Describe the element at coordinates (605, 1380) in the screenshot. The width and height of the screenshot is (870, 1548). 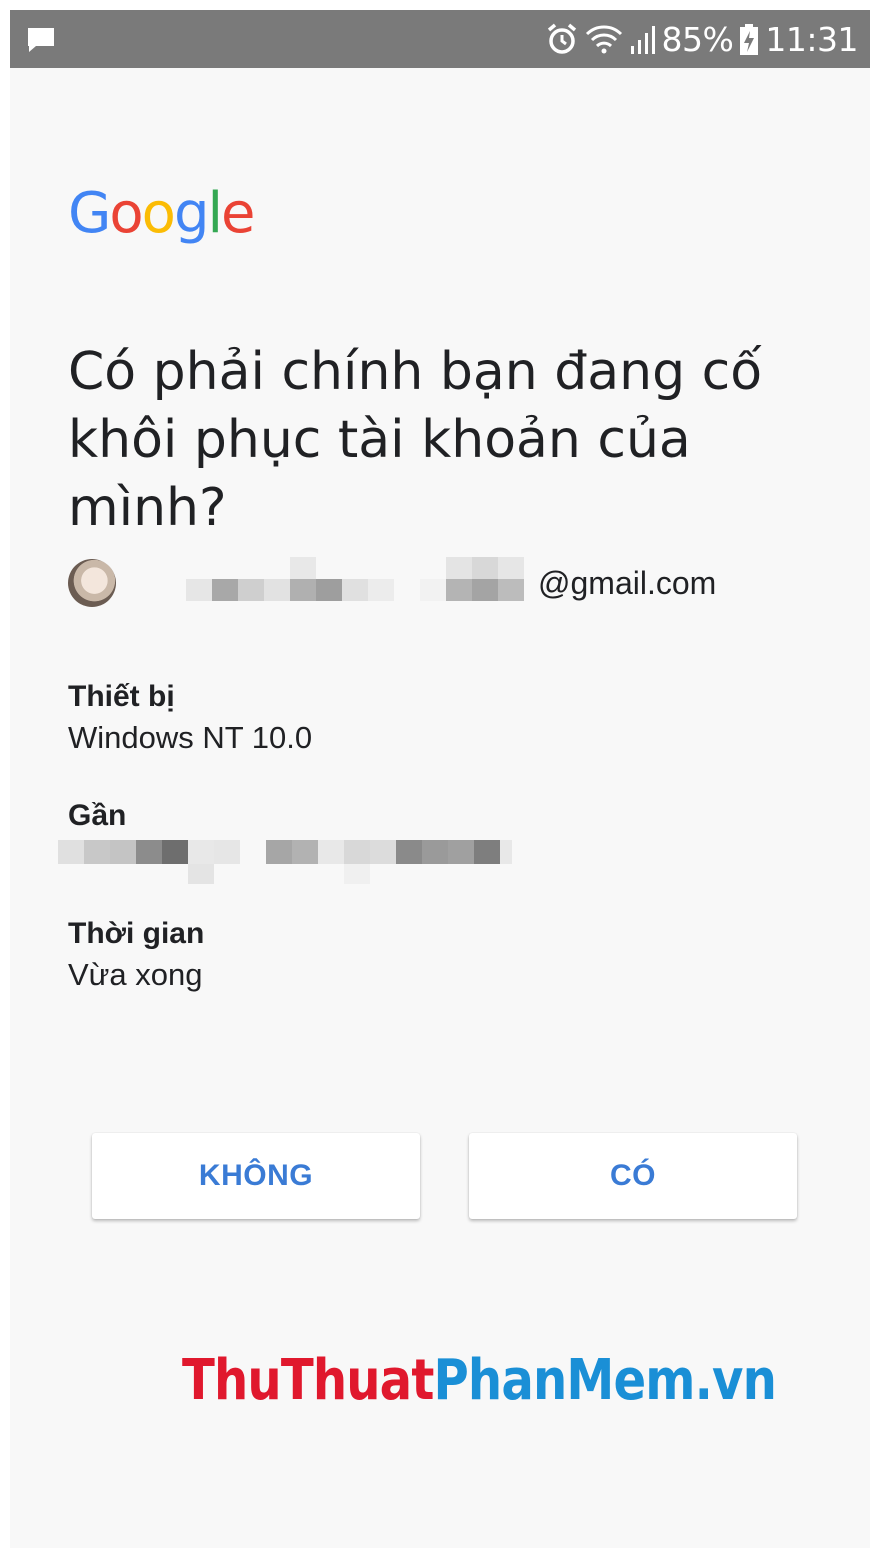
I see `watermark-part2: PhanMem.vn` at that location.